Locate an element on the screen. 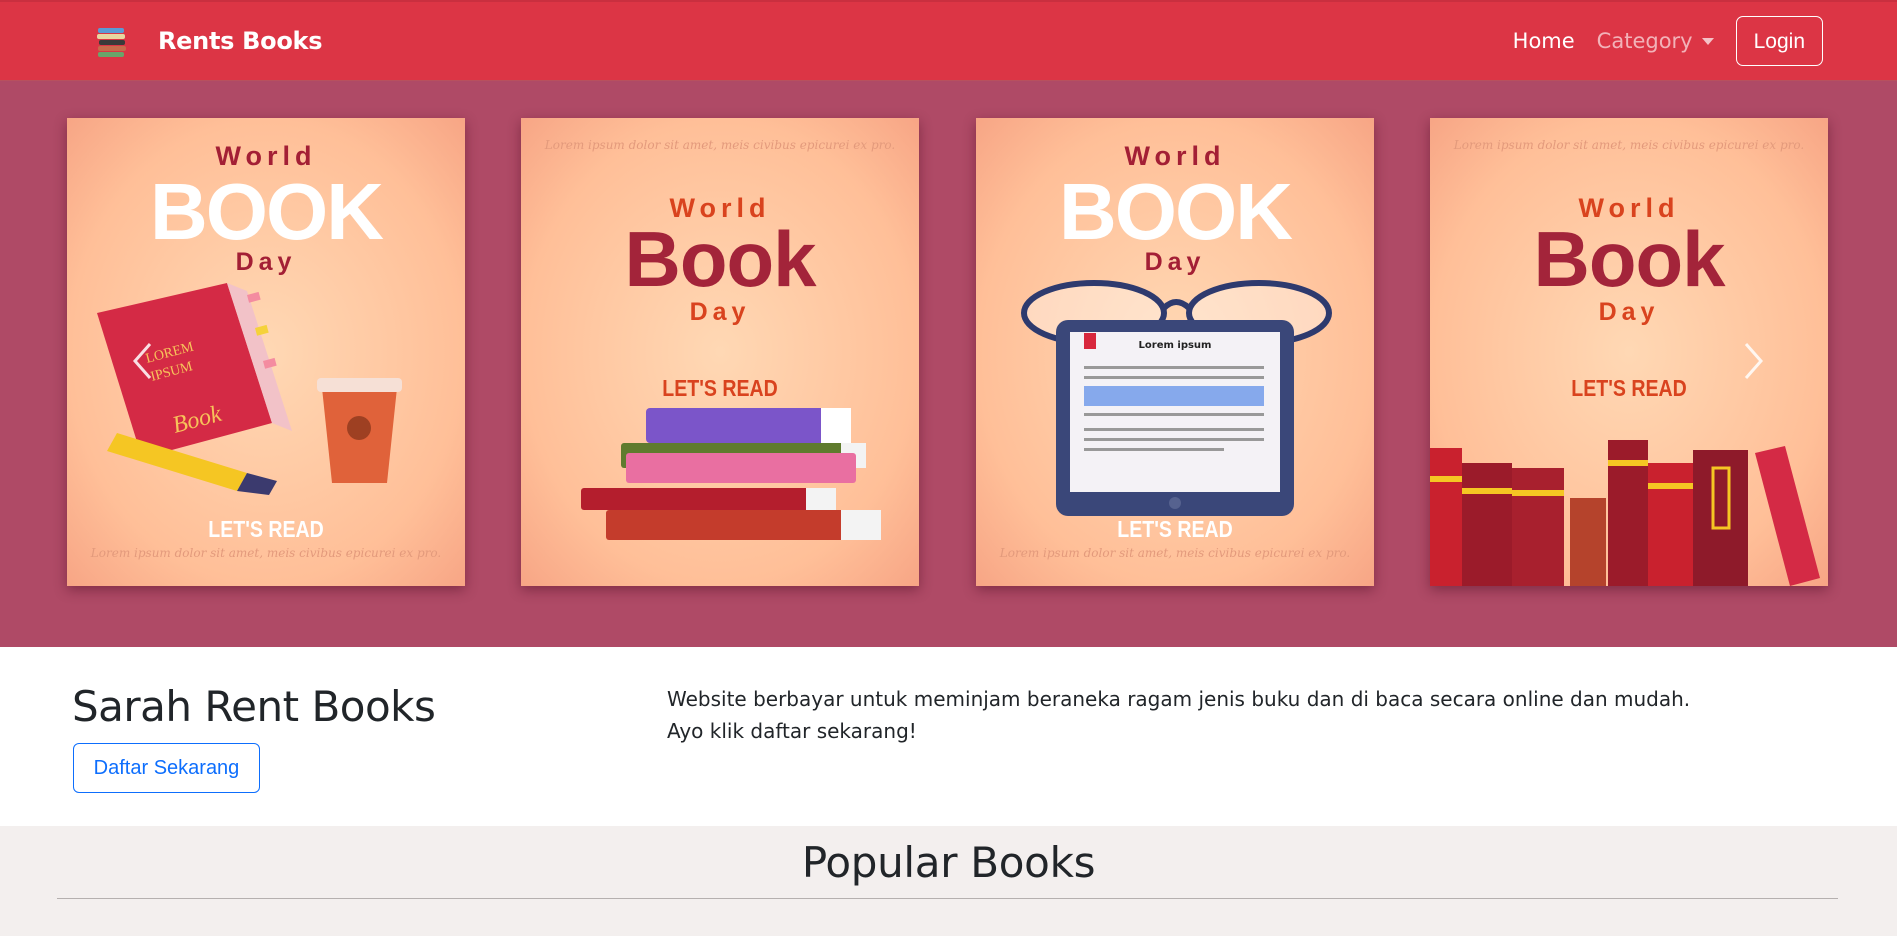 The width and height of the screenshot is (1897, 936). nav-category-label: Category is located at coordinates (1644, 41).